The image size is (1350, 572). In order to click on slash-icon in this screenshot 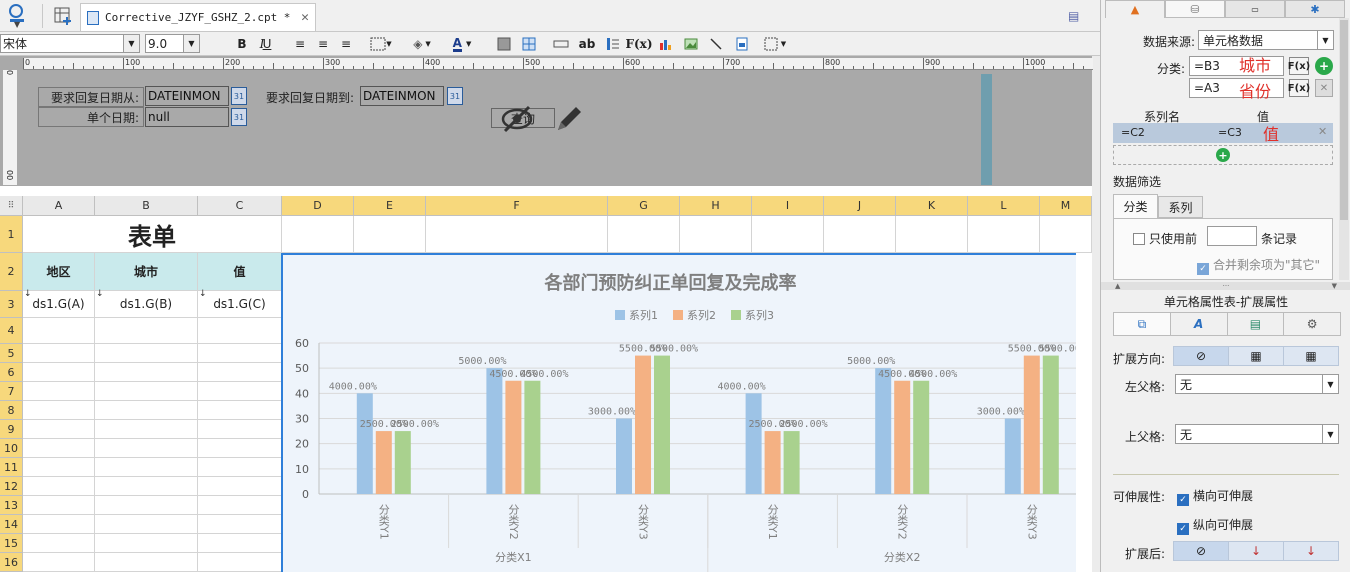, I will do `click(716, 44)`.